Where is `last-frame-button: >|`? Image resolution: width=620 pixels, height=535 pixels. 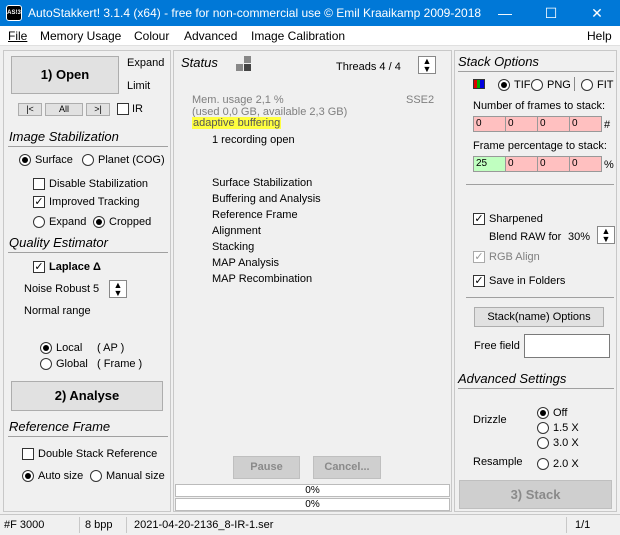 last-frame-button: >| is located at coordinates (98, 109).